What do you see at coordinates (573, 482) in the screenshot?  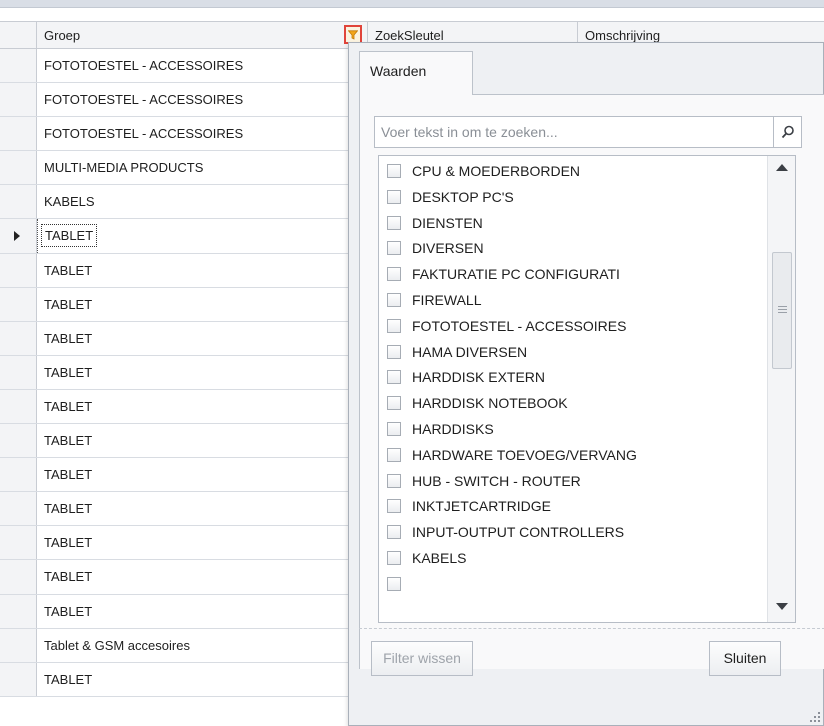 I see `list-item: HUB - SWITCH - ROUTER` at bounding box center [573, 482].